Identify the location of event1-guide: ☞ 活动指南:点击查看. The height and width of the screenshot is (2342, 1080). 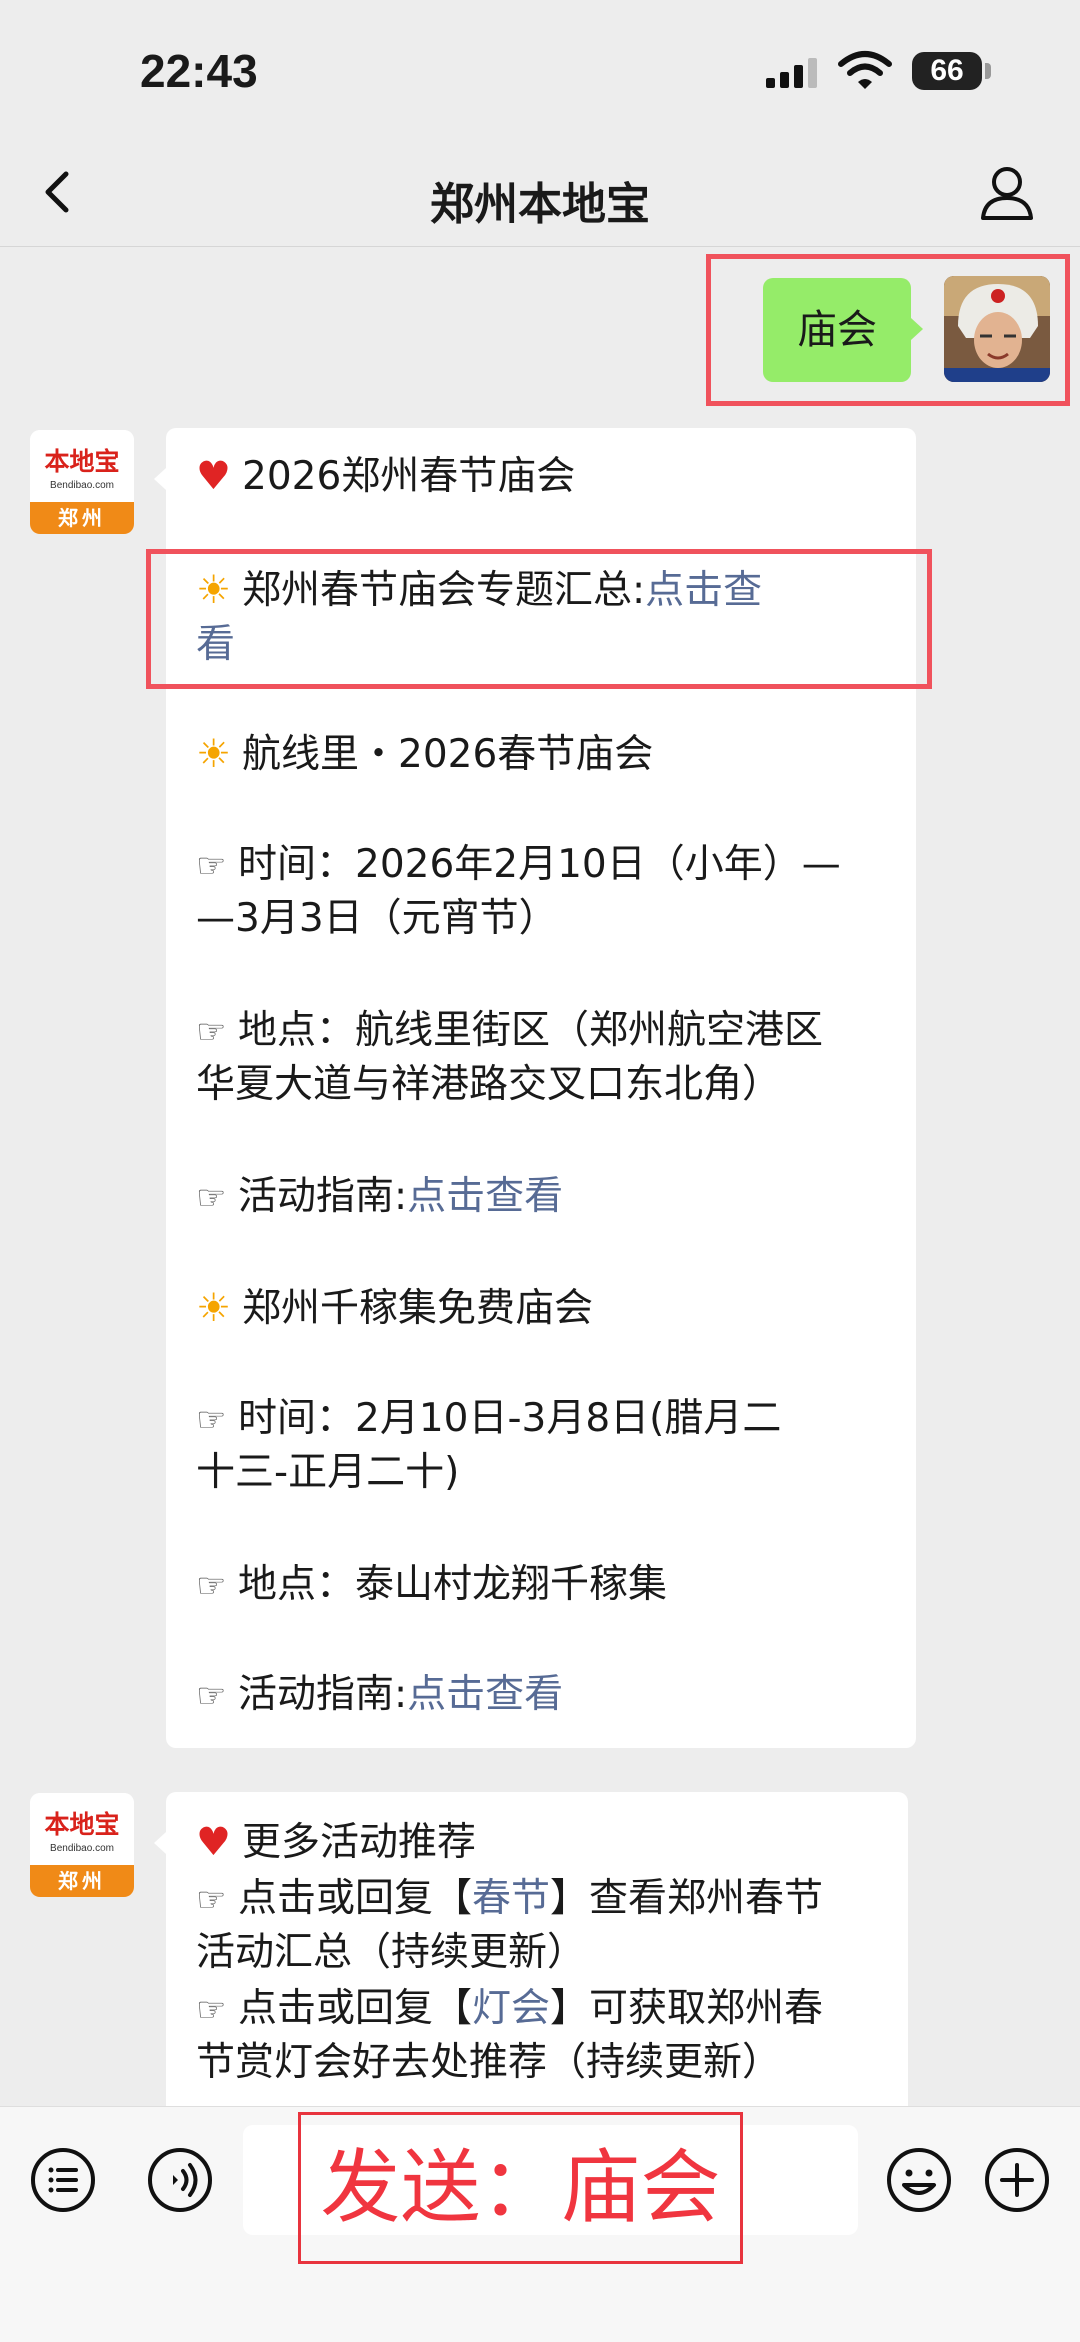
(546, 1197).